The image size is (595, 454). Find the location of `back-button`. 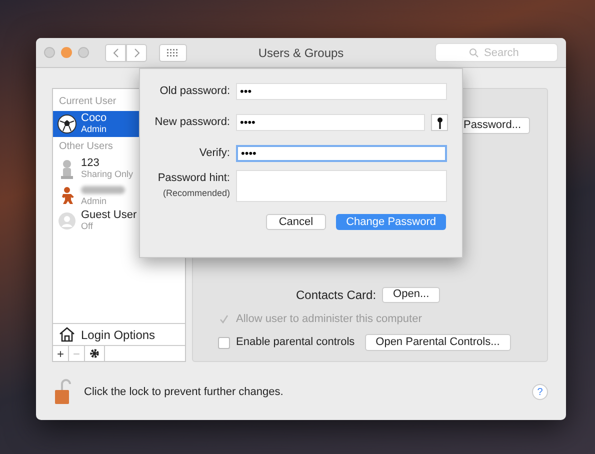

back-button is located at coordinates (115, 53).